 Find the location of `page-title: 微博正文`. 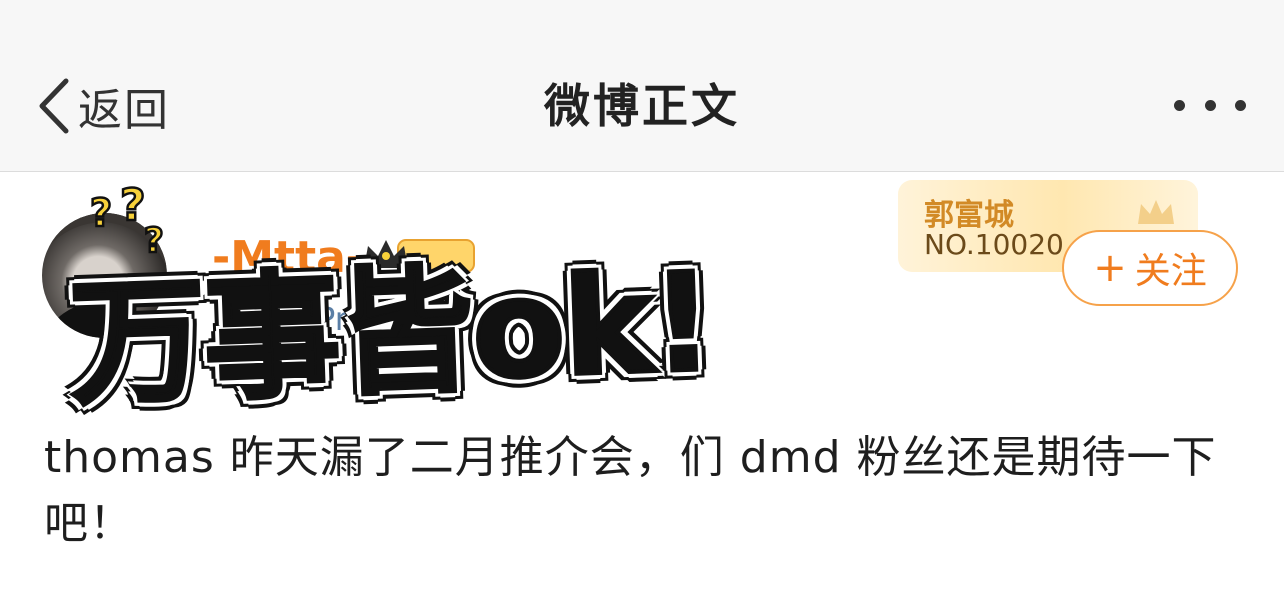

page-title: 微博正文 is located at coordinates (642, 106).